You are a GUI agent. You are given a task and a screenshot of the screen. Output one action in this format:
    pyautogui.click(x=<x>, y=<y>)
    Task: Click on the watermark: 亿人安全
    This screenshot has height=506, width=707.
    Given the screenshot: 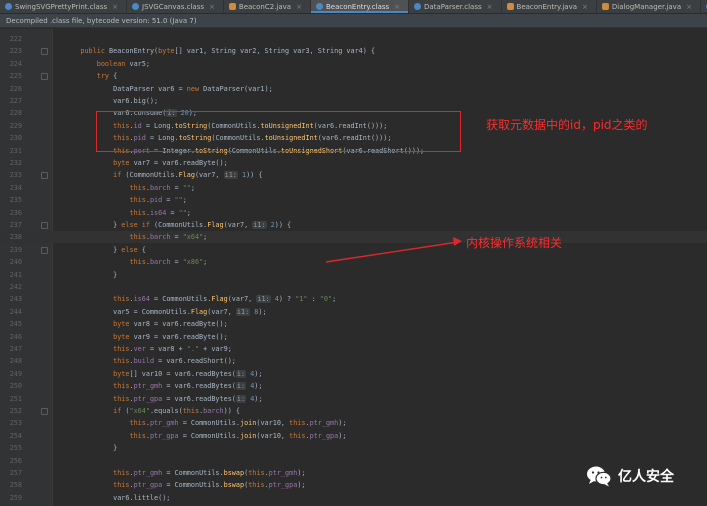 What is the action you would take?
    pyautogui.click(x=630, y=476)
    